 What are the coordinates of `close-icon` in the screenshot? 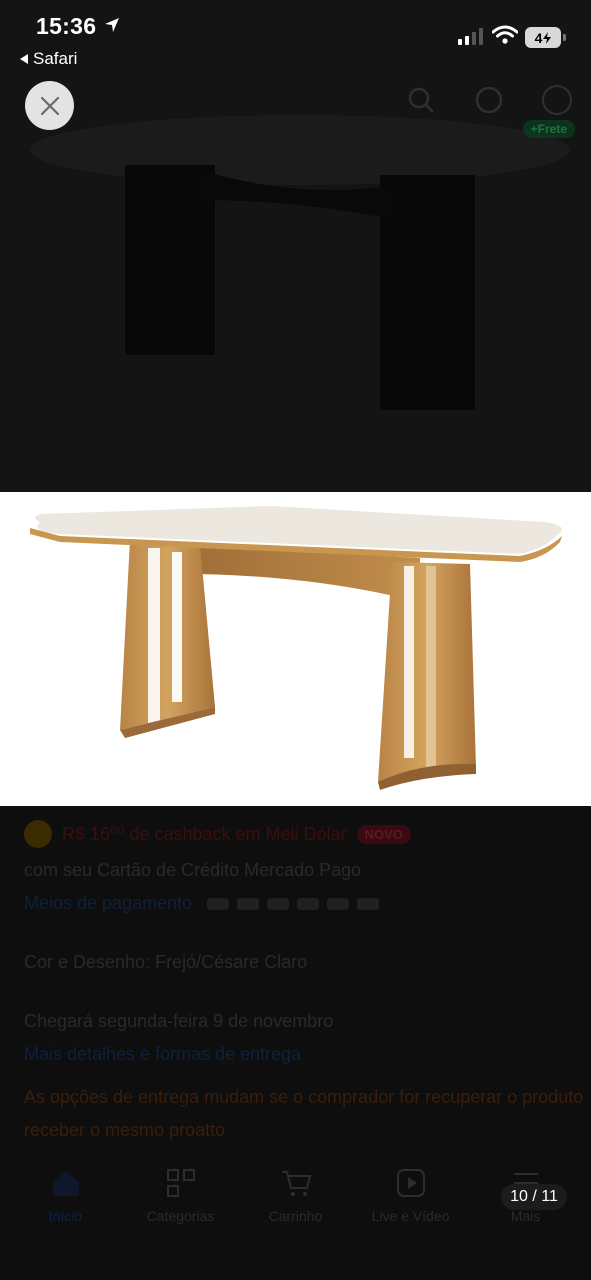 It's located at (49, 105).